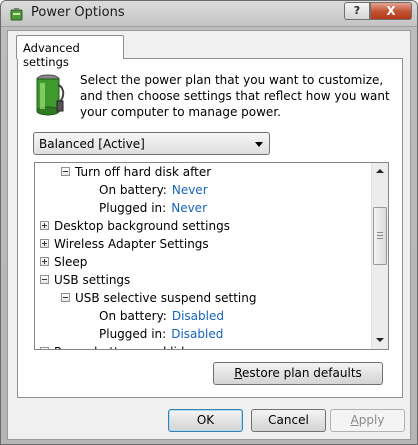 The width and height of the screenshot is (418, 445). I want to click on tree-row: Plugged in: Never, so click(203, 208).